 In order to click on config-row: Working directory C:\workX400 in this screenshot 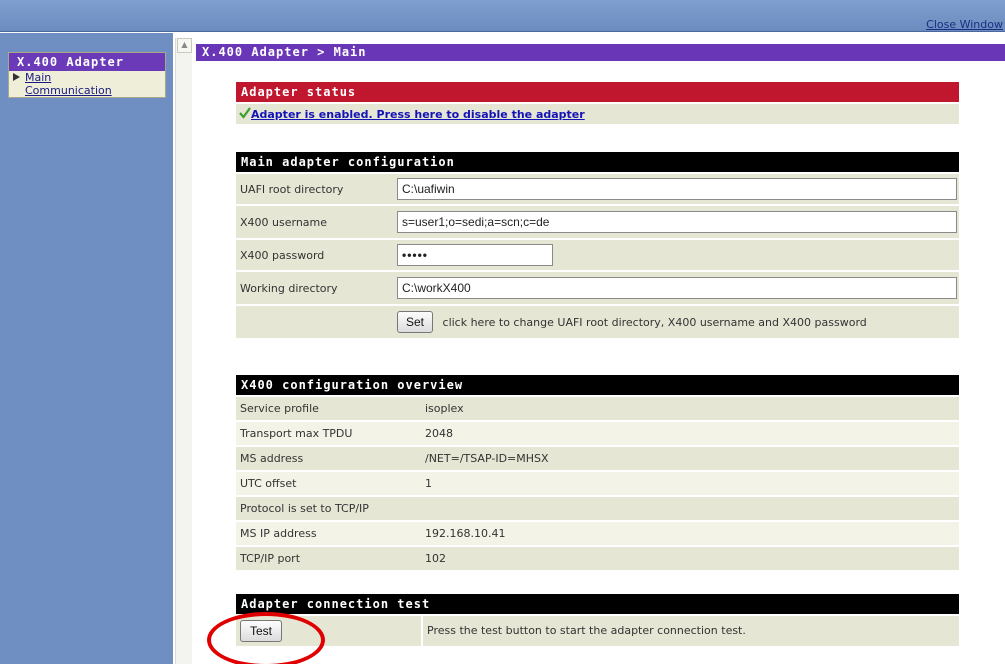, I will do `click(597, 288)`.